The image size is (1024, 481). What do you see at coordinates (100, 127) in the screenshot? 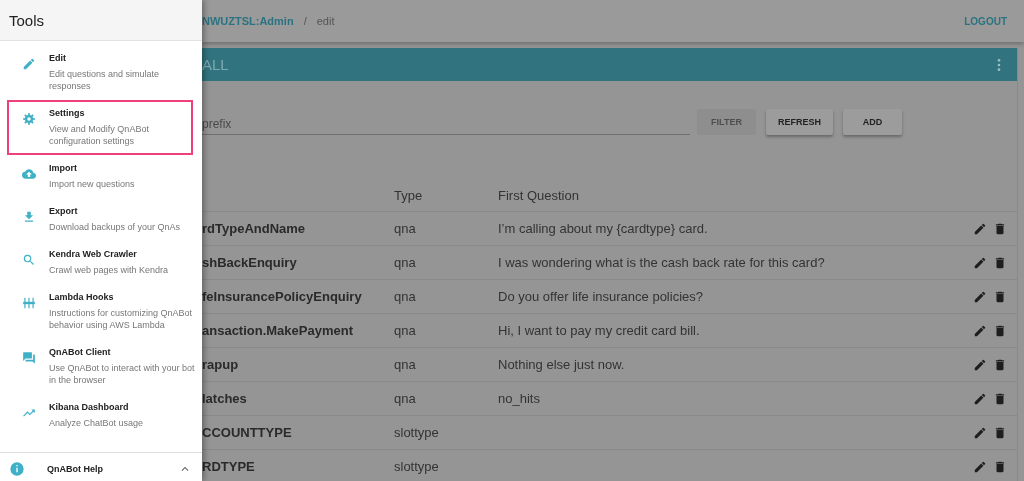
I see `drawer-item: Settings View and Modify QnABot configuration settings` at bounding box center [100, 127].